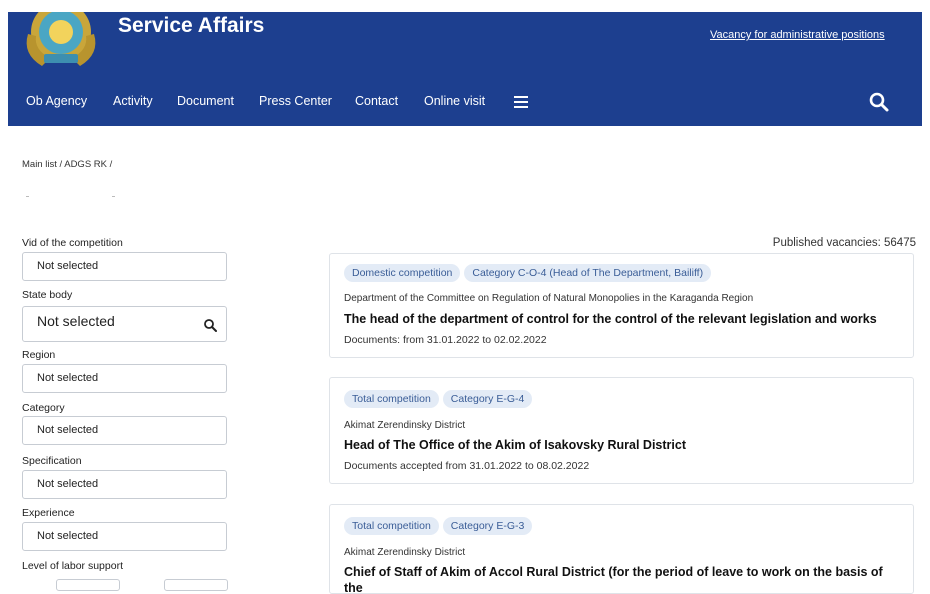 The width and height of the screenshot is (930, 594). What do you see at coordinates (124, 536) in the screenshot?
I see `experience-select: Not selected` at bounding box center [124, 536].